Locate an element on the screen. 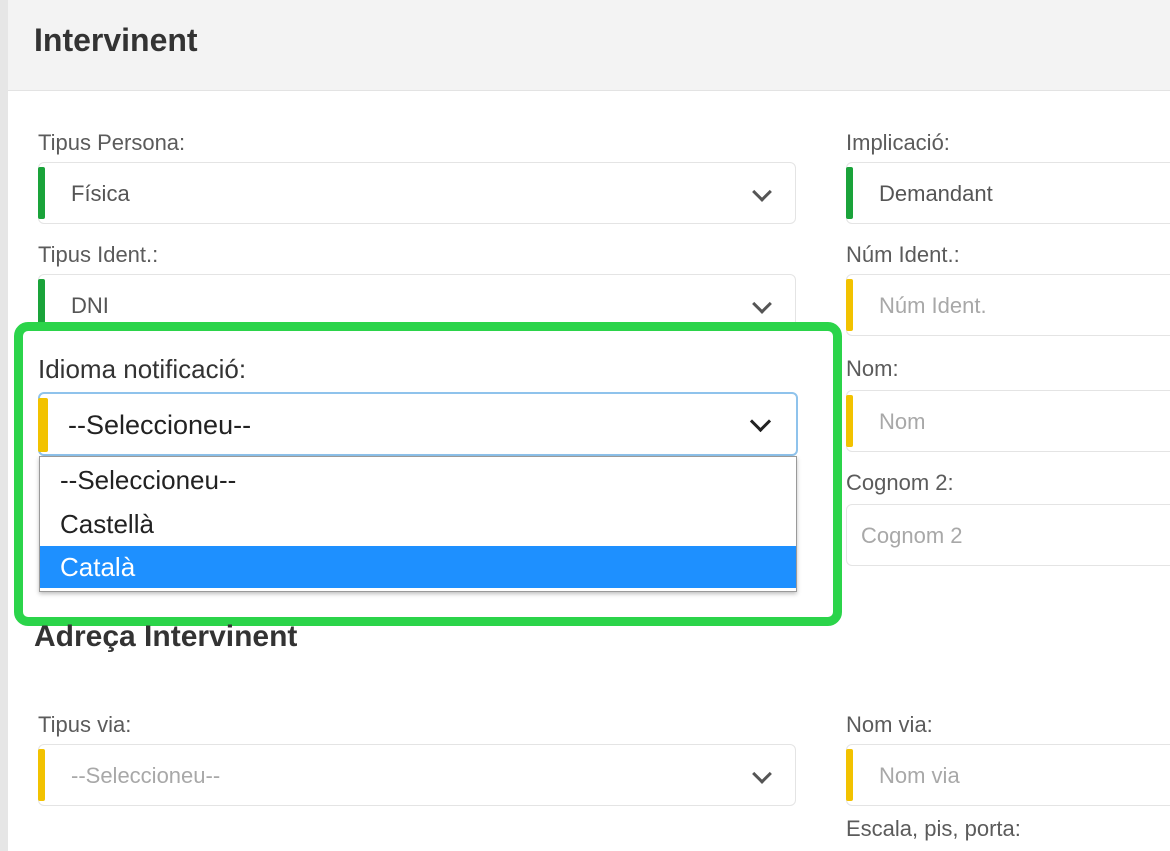 The width and height of the screenshot is (1170, 851). idioma-notificacio-select: --Seleccioneu-- is located at coordinates (418, 424).